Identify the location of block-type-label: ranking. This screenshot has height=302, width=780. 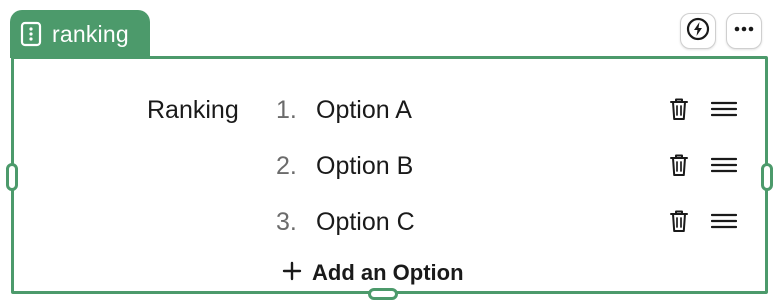
(90, 33).